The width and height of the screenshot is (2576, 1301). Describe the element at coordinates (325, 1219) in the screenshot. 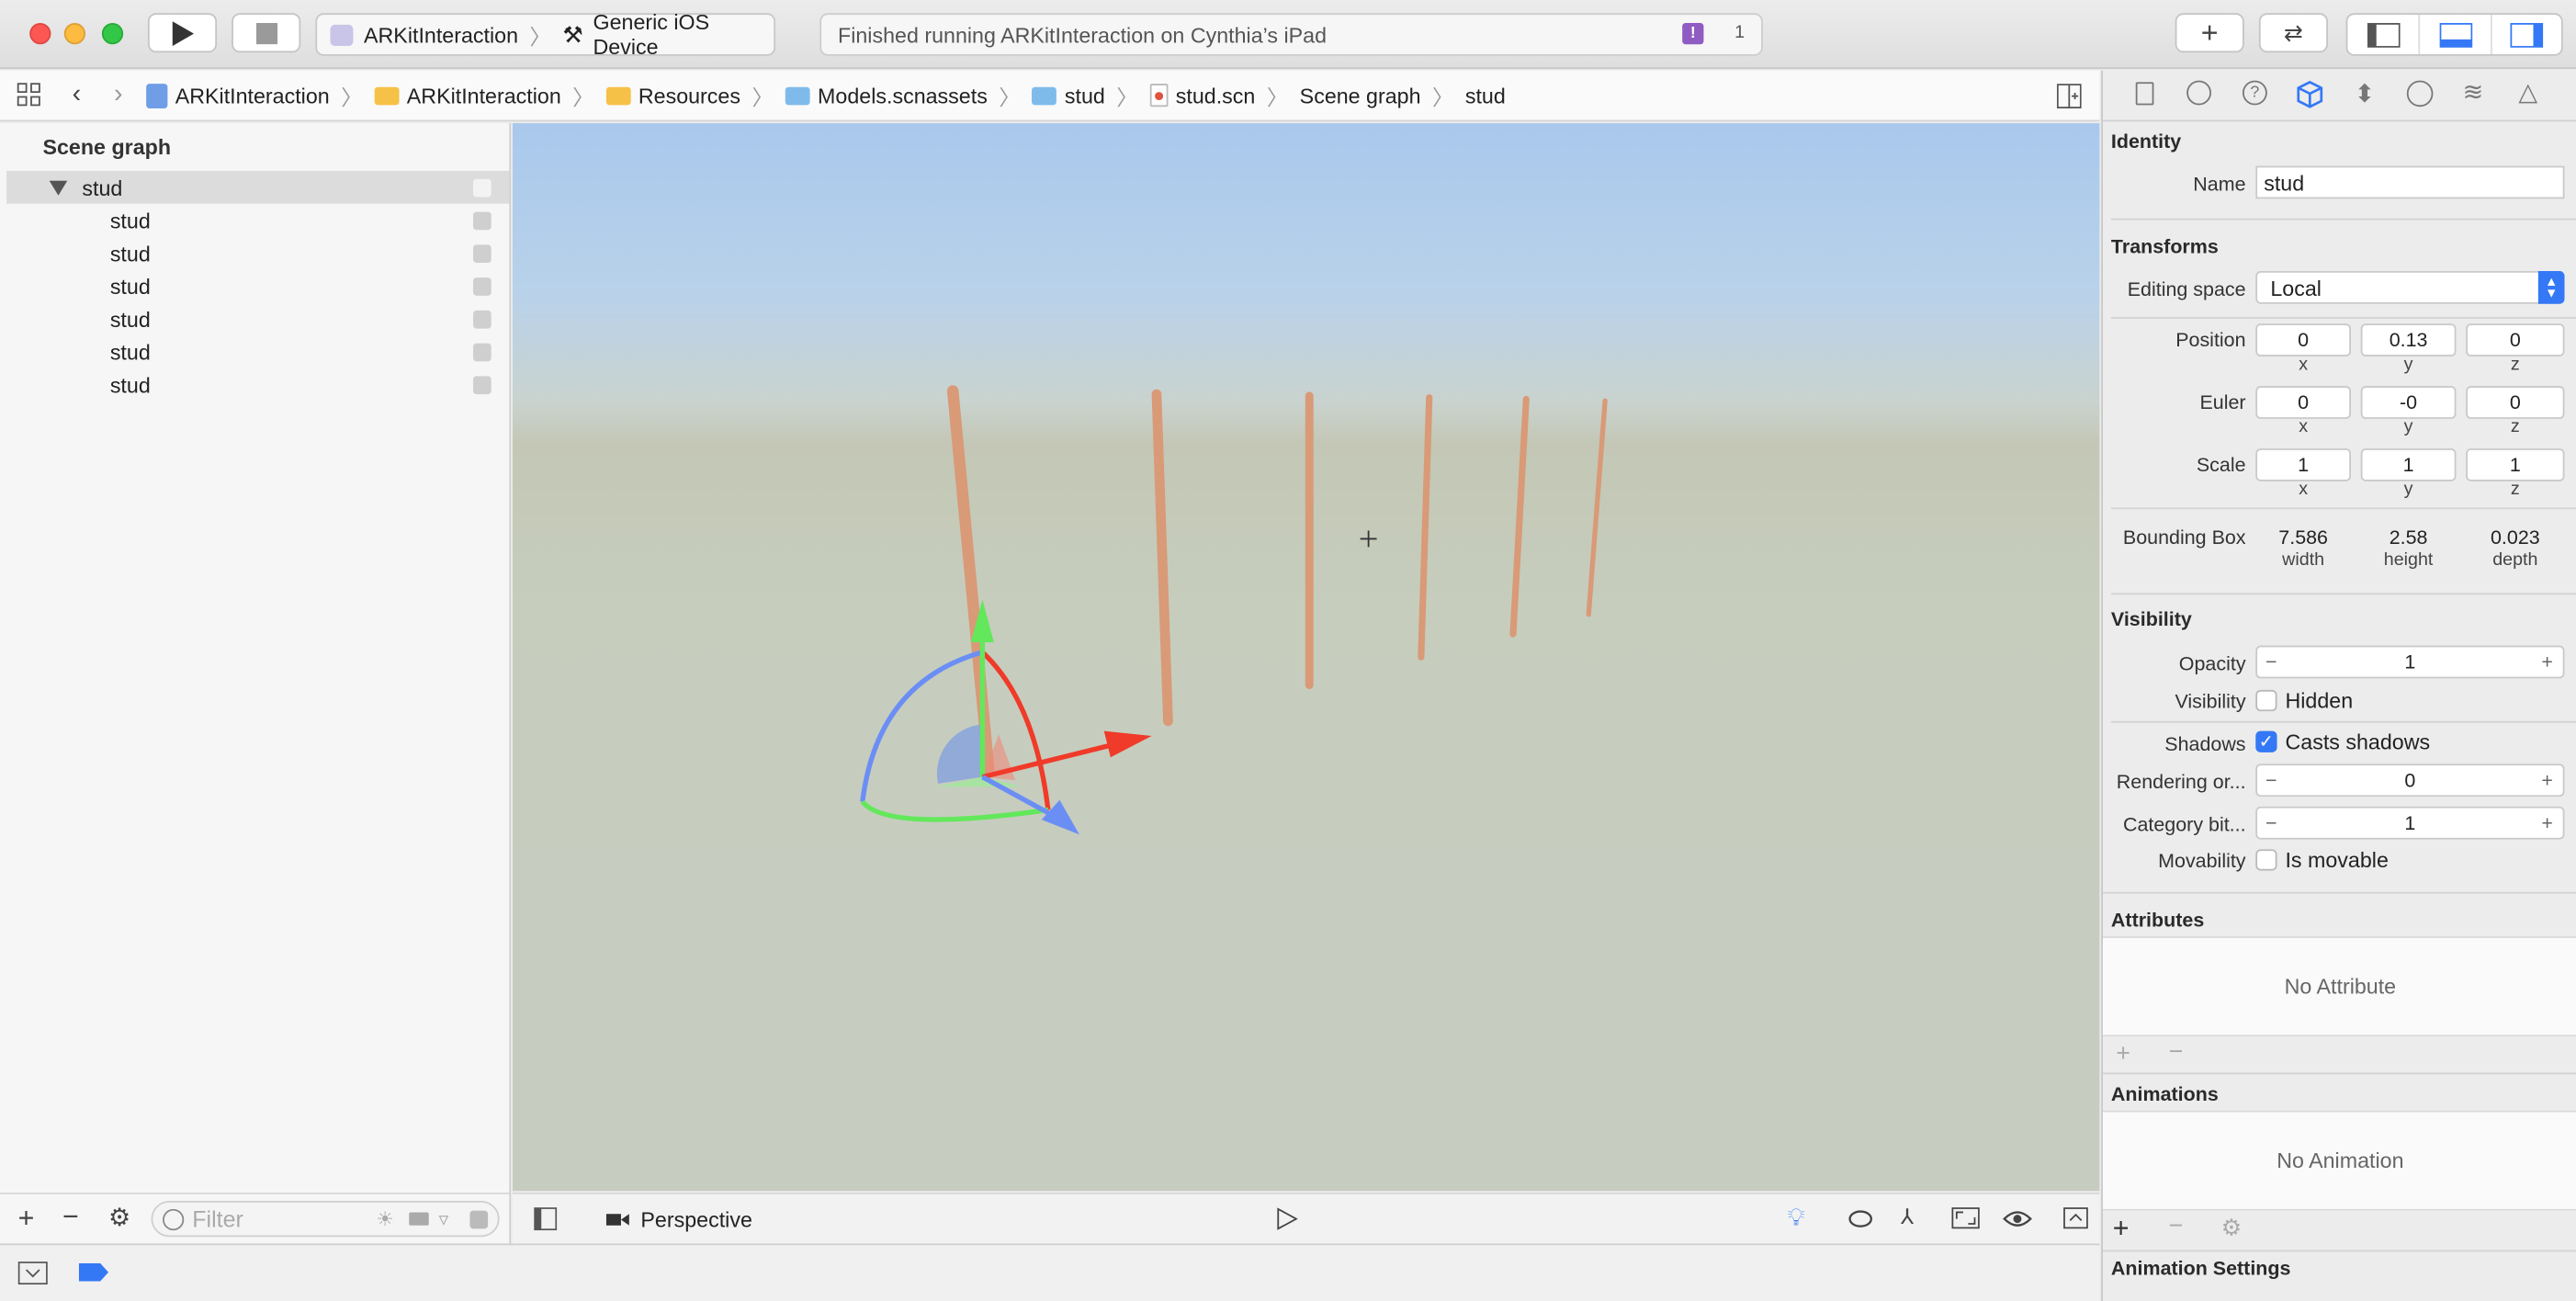

I see `filter-field: Filter ☀ ▿` at that location.